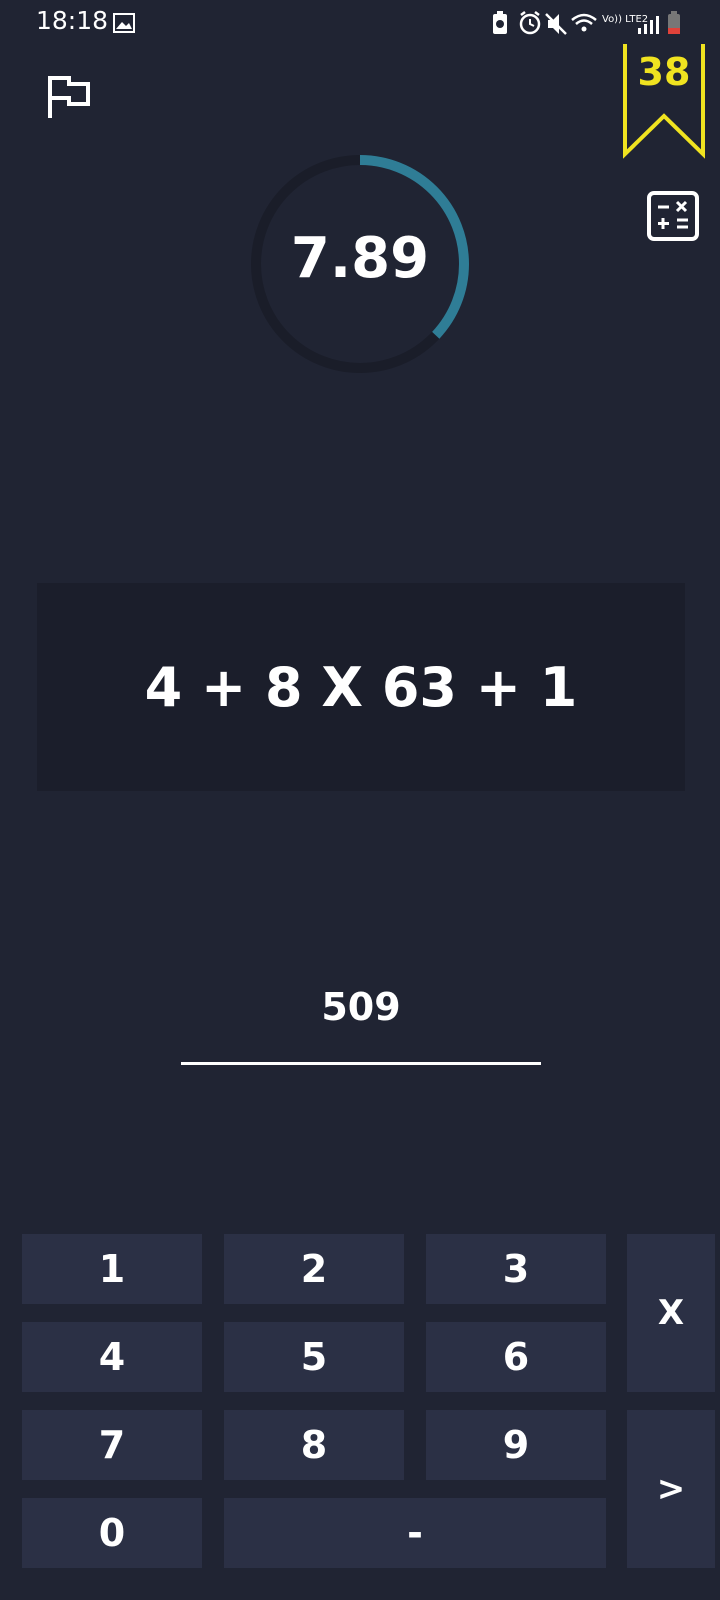 The height and width of the screenshot is (1600, 720). I want to click on battery-icon, so click(674, 22).